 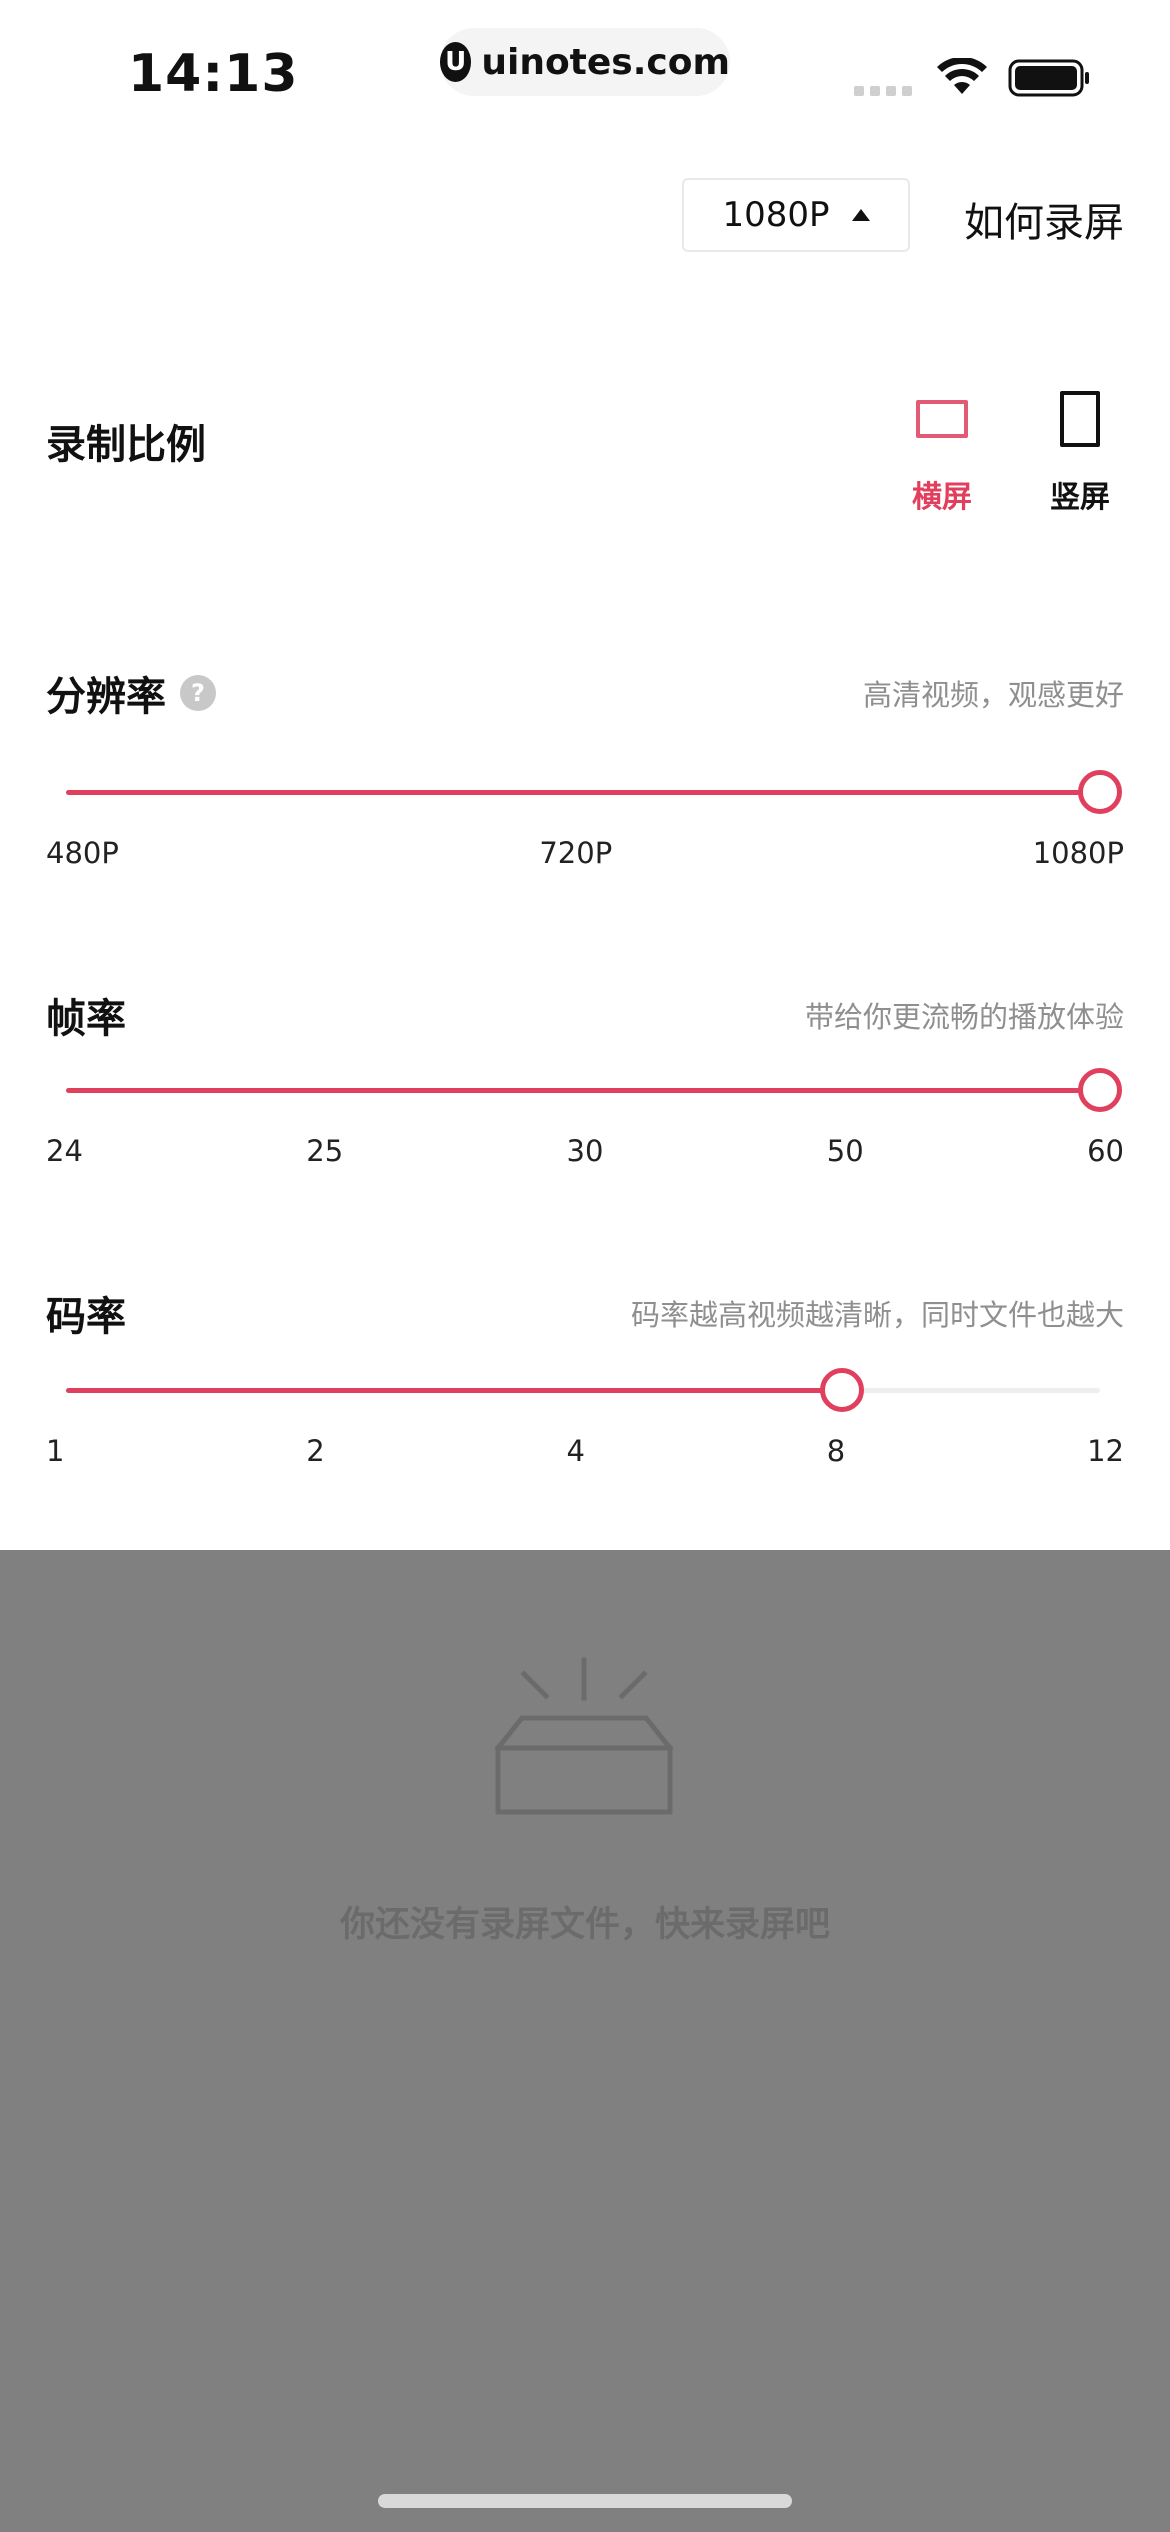 I want to click on status-time: 14:13, so click(x=213, y=74).